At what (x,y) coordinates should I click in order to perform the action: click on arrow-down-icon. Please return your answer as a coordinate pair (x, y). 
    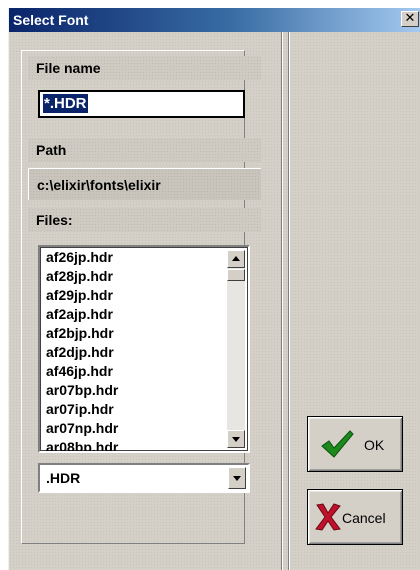
    Looking at the image, I should click on (236, 439).